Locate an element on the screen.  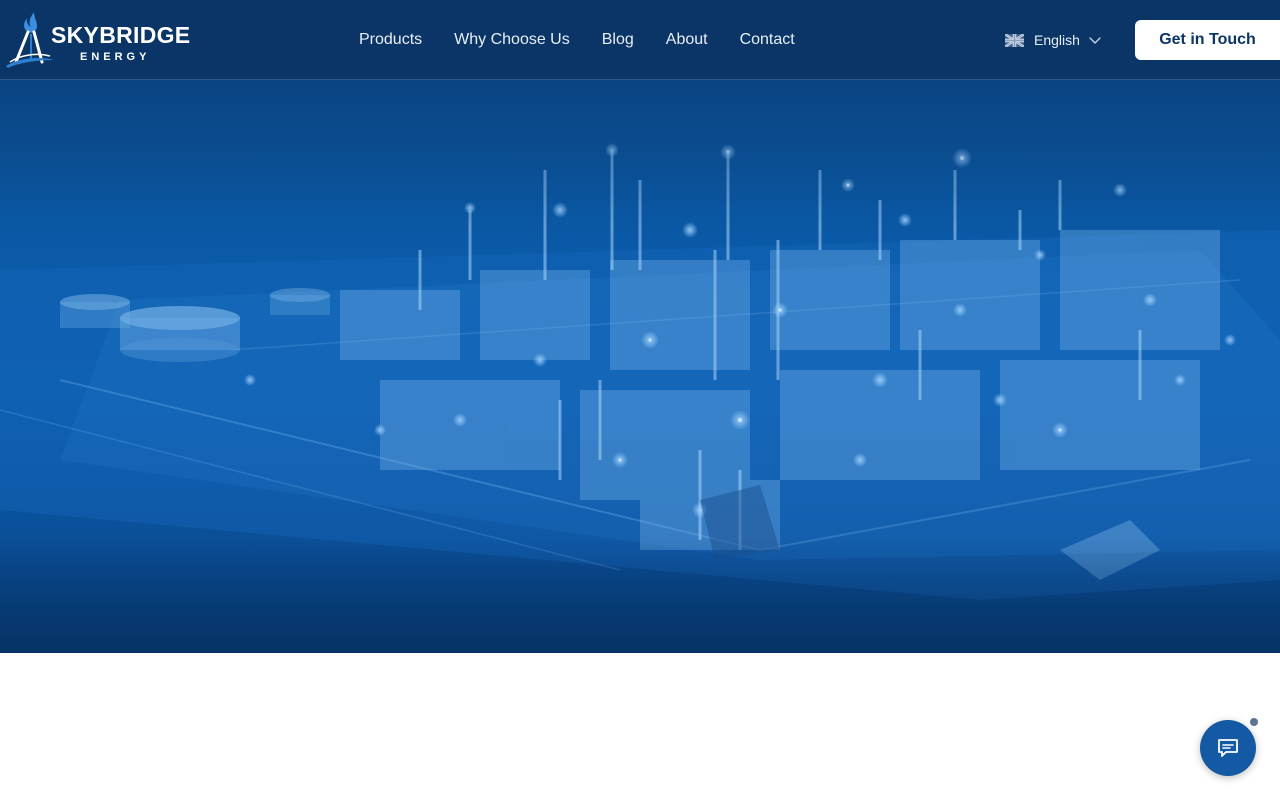
chat-status-dot is located at coordinates (1254, 722).